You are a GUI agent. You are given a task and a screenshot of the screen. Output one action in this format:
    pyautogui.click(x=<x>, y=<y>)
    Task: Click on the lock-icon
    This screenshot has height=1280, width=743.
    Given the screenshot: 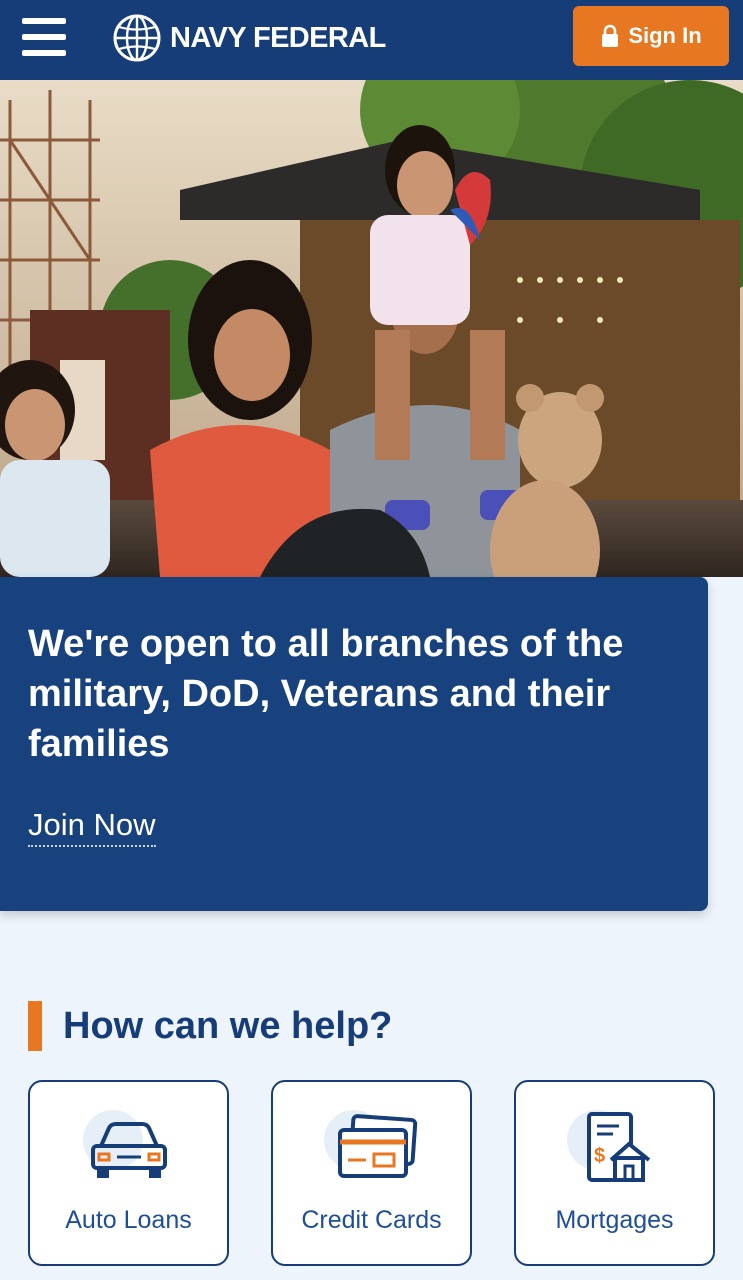 What is the action you would take?
    pyautogui.click(x=610, y=35)
    